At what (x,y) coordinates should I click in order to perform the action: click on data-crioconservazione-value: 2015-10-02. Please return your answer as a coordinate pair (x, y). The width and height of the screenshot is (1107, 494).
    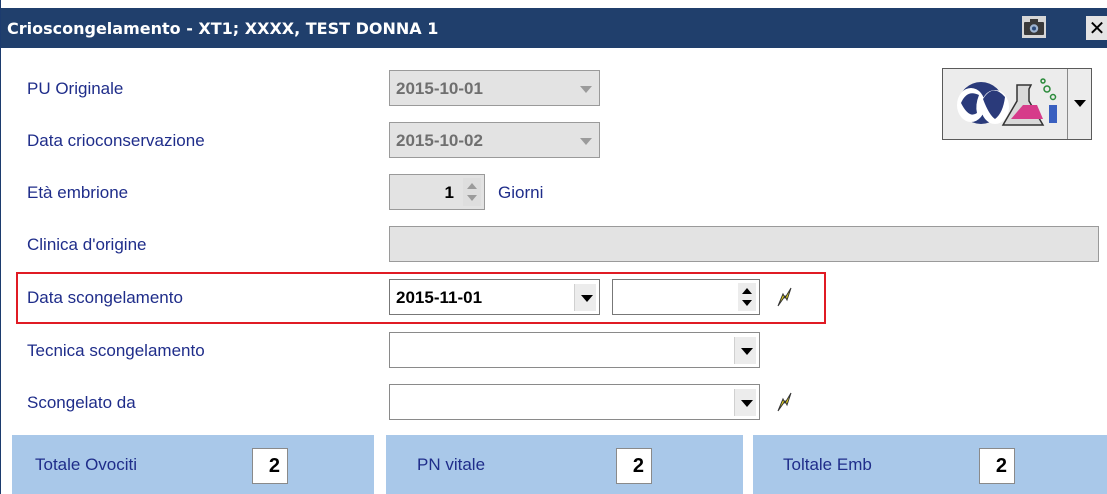
    Looking at the image, I should click on (439, 140).